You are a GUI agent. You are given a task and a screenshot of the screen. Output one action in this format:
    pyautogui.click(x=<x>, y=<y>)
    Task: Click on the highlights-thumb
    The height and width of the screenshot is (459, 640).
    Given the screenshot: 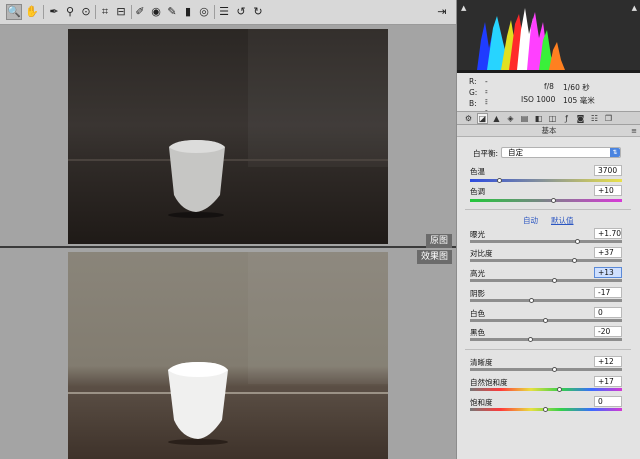 What is the action you would take?
    pyautogui.click(x=555, y=280)
    